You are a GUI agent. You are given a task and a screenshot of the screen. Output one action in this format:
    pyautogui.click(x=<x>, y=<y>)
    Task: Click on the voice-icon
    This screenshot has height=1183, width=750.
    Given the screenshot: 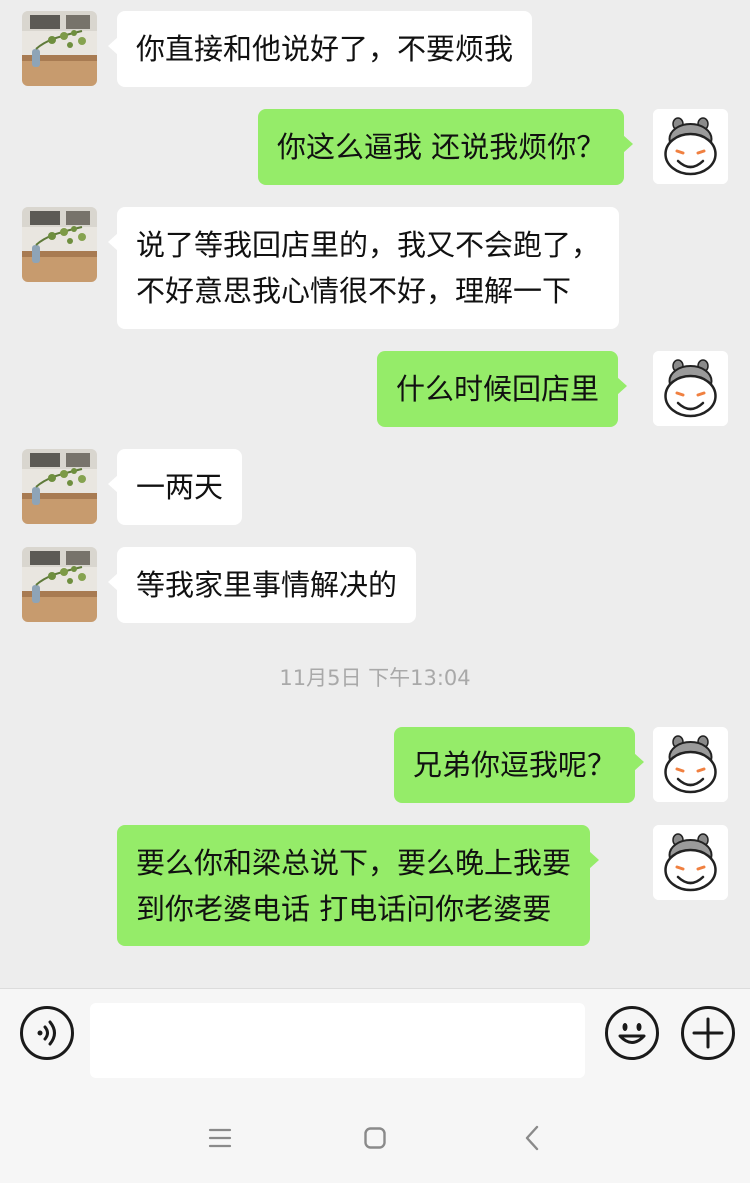 What is the action you would take?
    pyautogui.click(x=46, y=1033)
    